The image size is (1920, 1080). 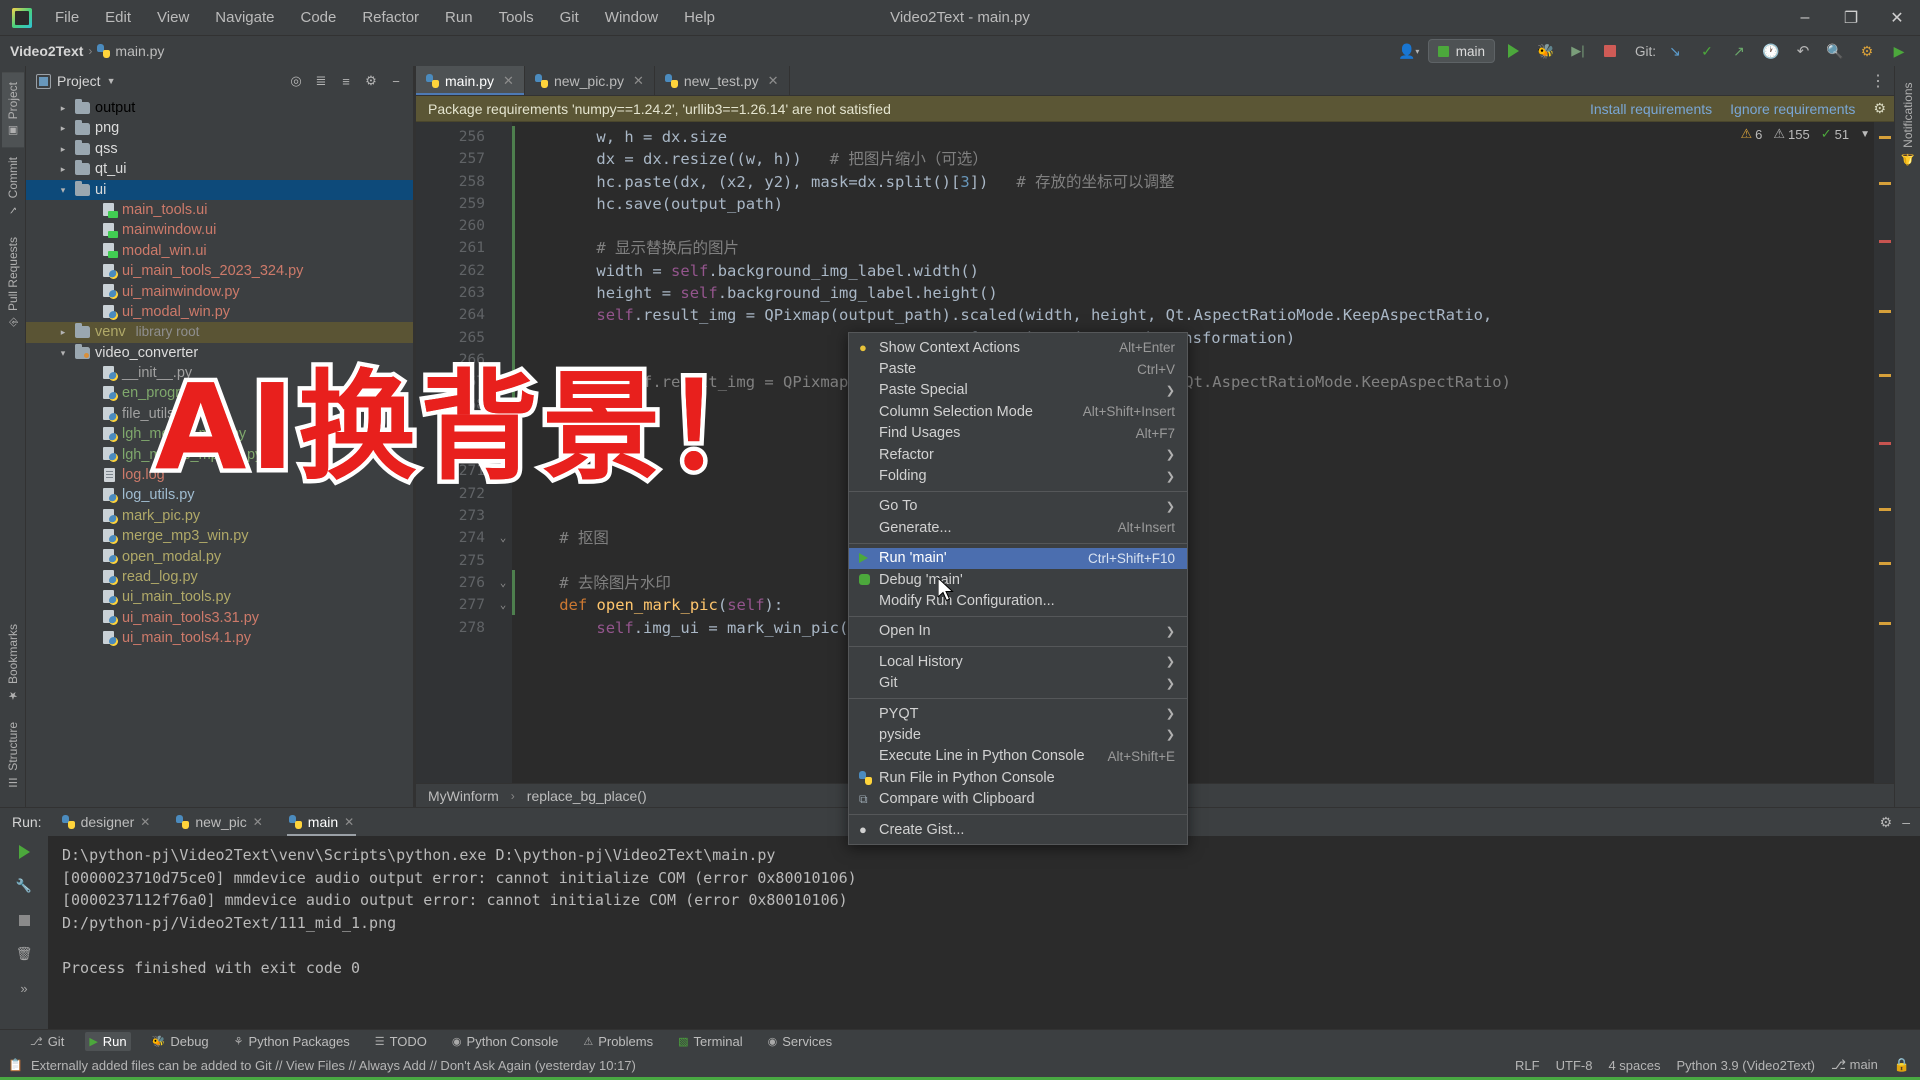 What do you see at coordinates (1746, 1065) in the screenshot?
I see `interpreter-widget: Python 3.9 (Video2Text)` at bounding box center [1746, 1065].